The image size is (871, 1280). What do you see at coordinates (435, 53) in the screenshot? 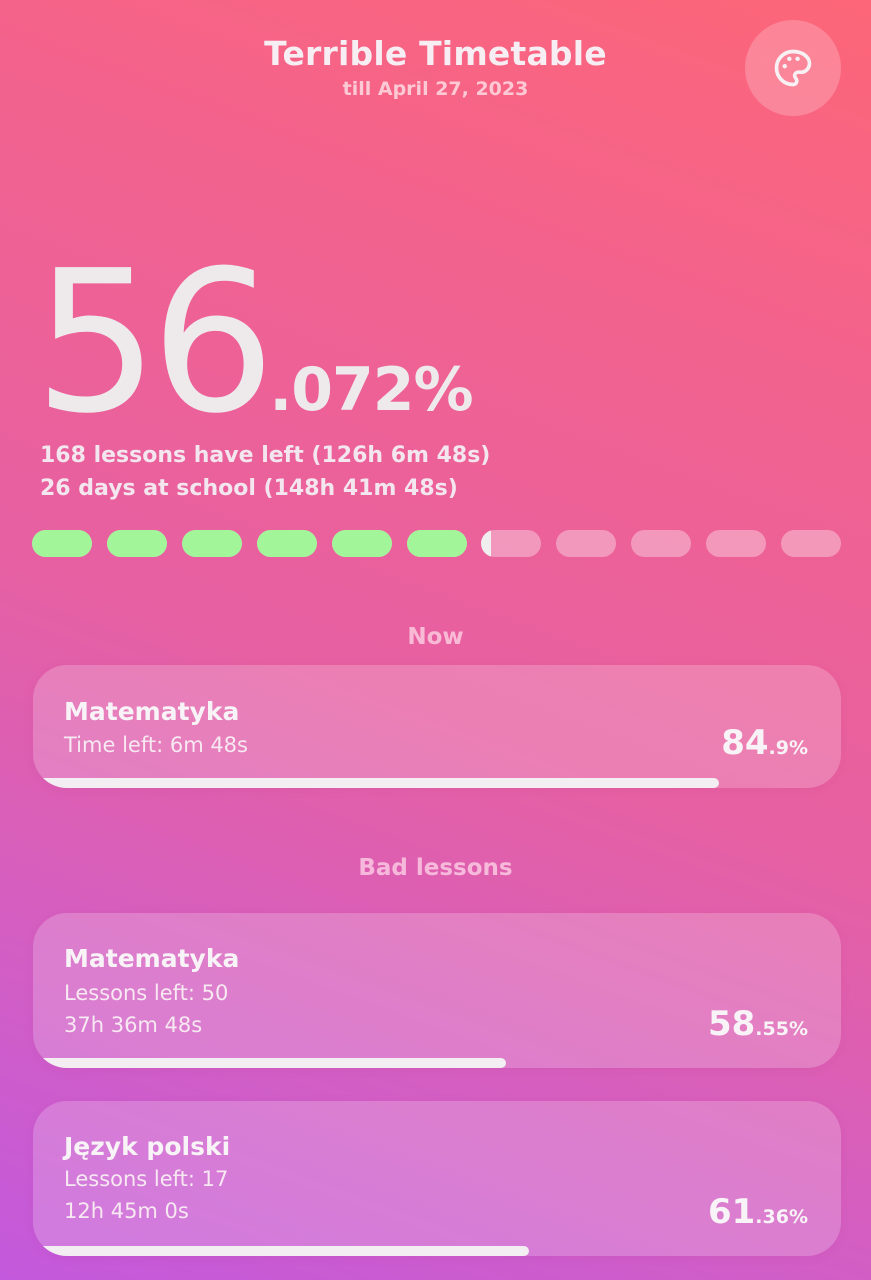
I see `app-title: Terrible Timetable` at bounding box center [435, 53].